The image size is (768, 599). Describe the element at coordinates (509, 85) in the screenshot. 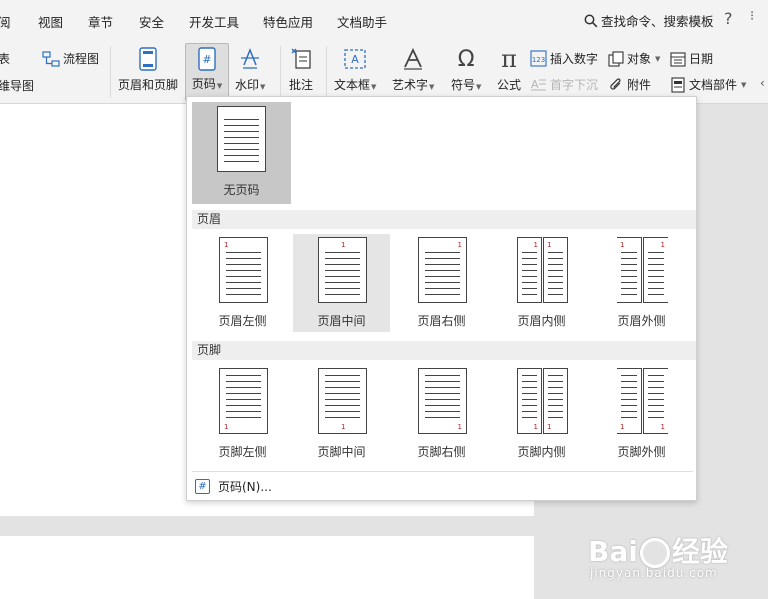

I see `formula-label: 公式` at that location.